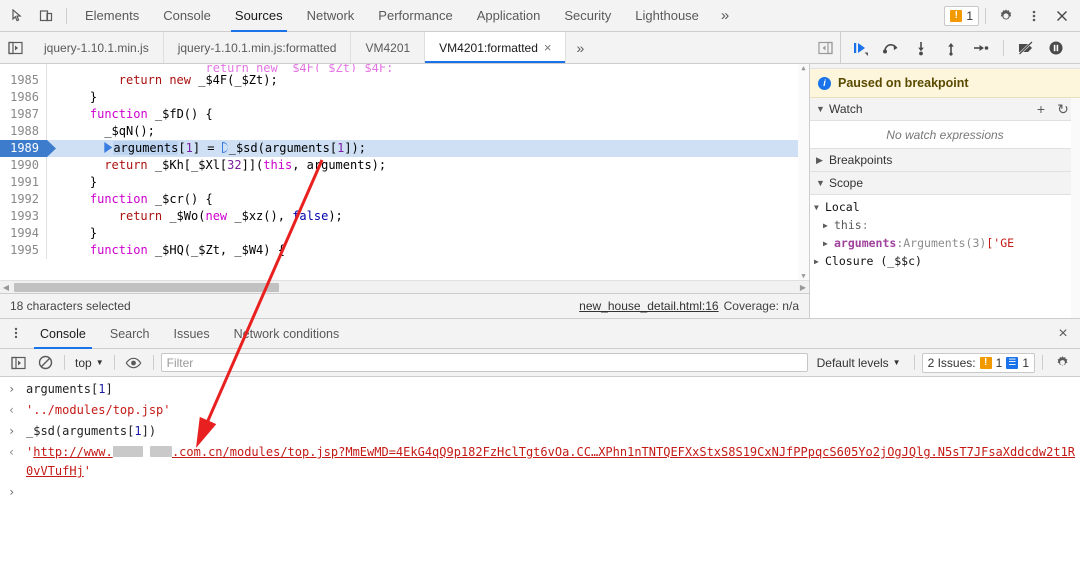 This screenshot has width=1080, height=571. What do you see at coordinates (15, 47) in the screenshot?
I see `show-navigator-icon` at bounding box center [15, 47].